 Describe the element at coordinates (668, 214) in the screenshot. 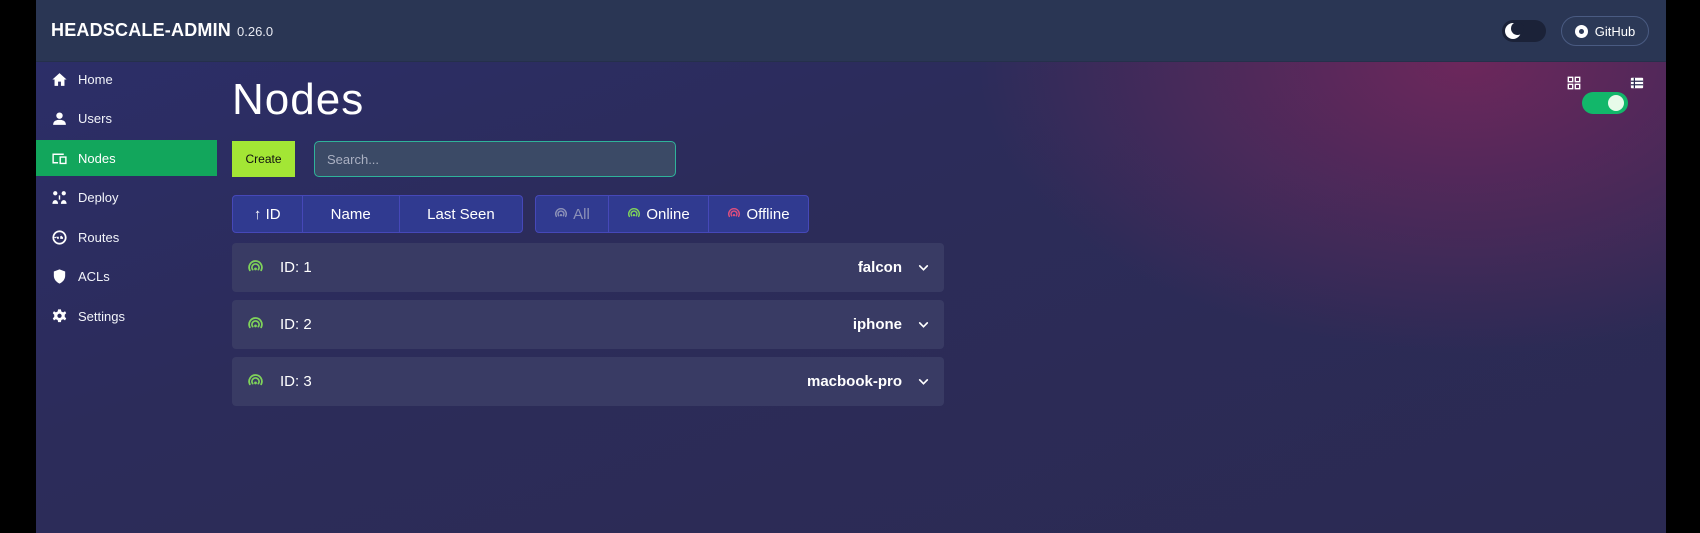

I see `filter-online-label: Online` at that location.